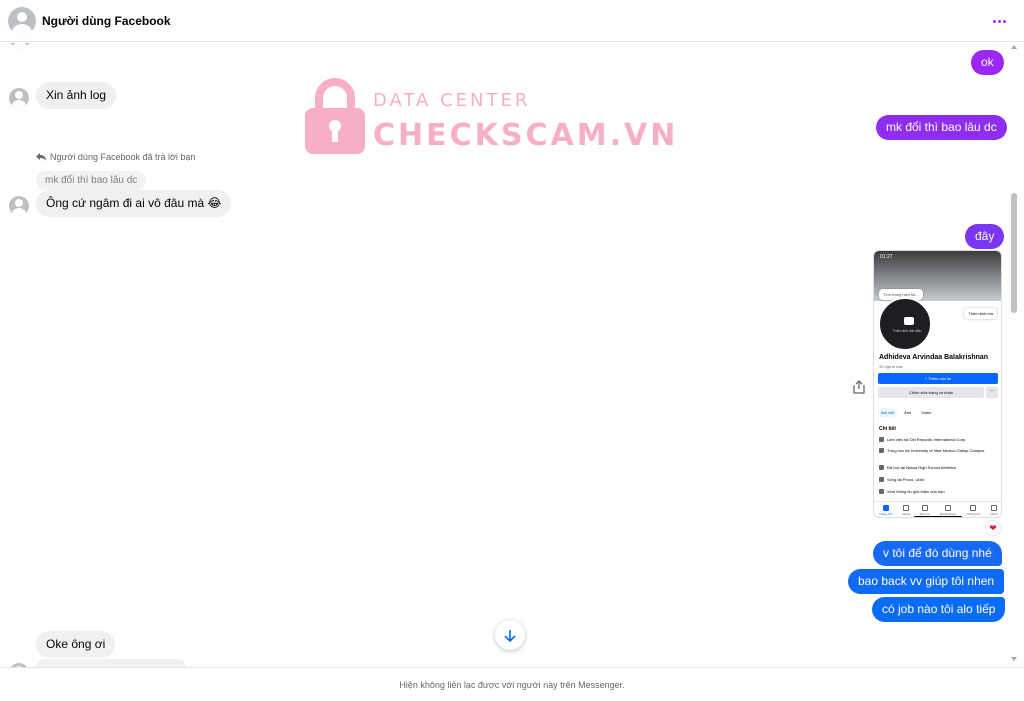 The height and width of the screenshot is (701, 1024). I want to click on incoming-message: Oke ông ơi, so click(76, 644).